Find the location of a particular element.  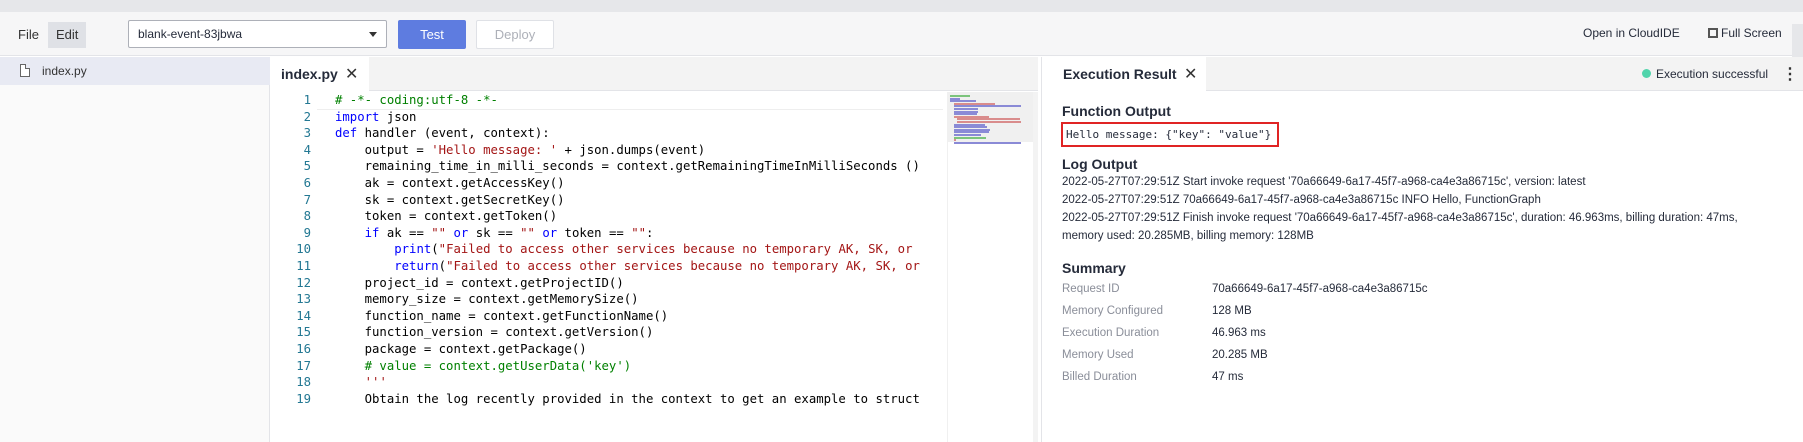

summary-label: Request ID is located at coordinates (1091, 289).